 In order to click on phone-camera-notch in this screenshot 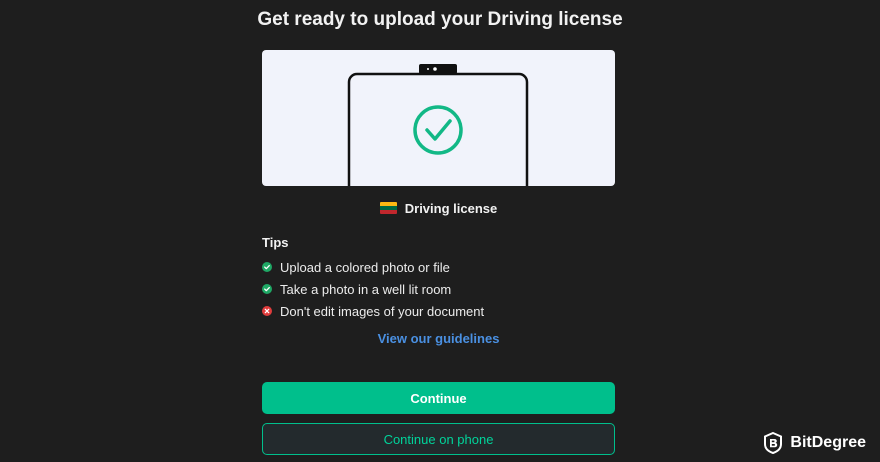, I will do `click(438, 69)`.